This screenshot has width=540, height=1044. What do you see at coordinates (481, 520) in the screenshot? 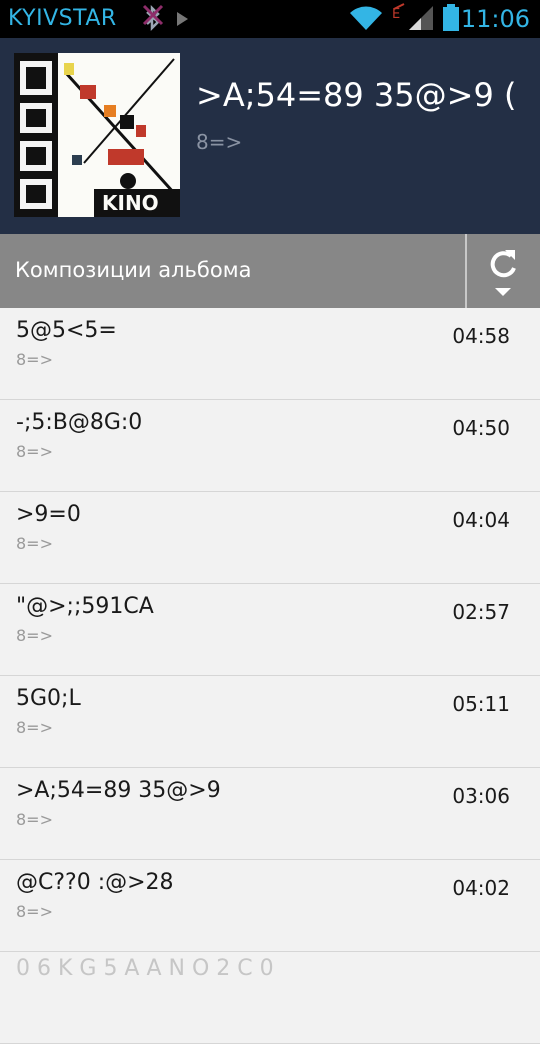
I see `track-duration: 04:04` at bounding box center [481, 520].